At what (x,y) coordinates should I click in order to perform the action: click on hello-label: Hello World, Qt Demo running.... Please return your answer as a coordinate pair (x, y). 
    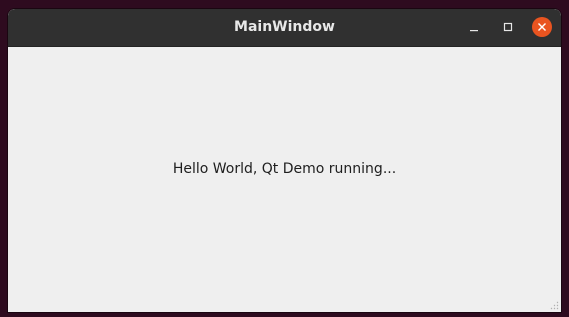
    Looking at the image, I should click on (284, 169).